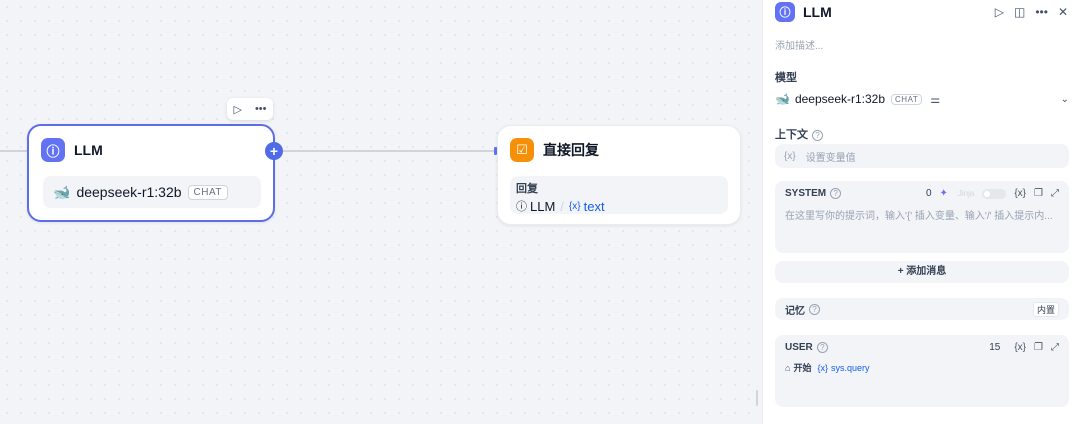 The width and height of the screenshot is (1080, 424). Describe the element at coordinates (944, 193) in the screenshot. I see `sparkle-icon: ✦` at that location.